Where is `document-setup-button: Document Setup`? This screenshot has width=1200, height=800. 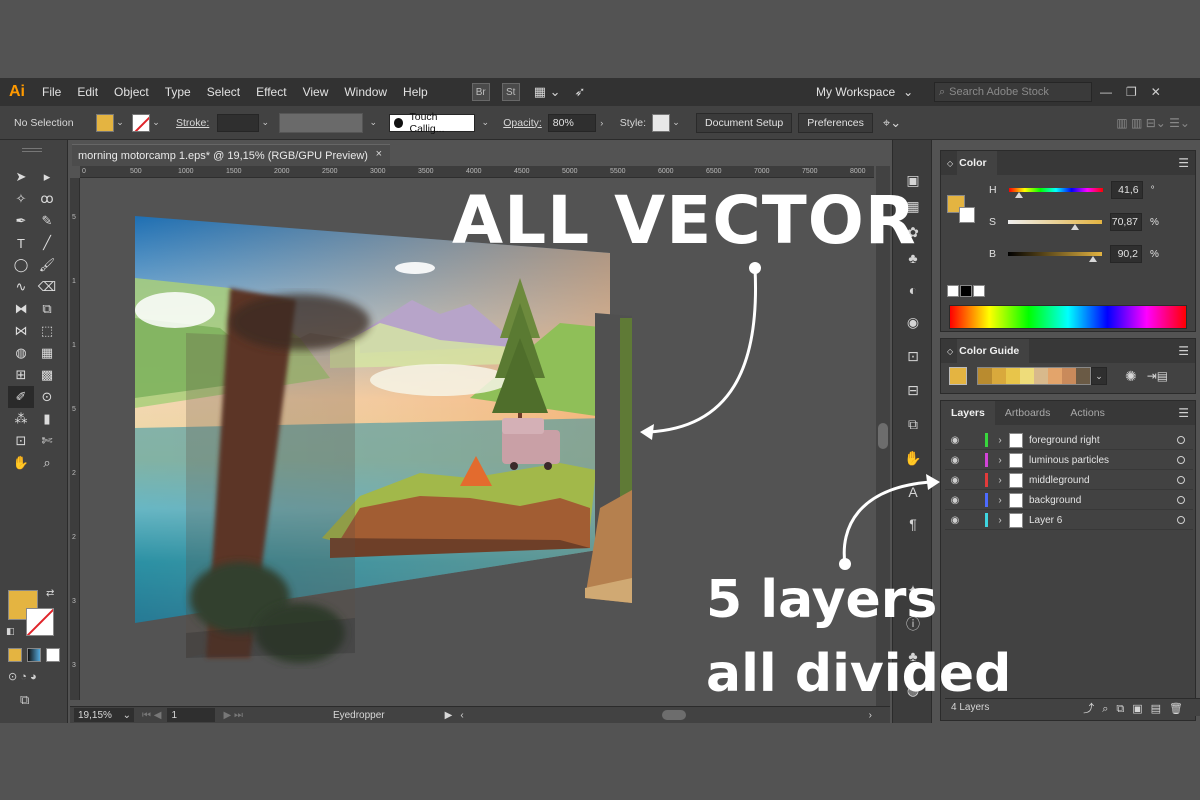
document-setup-button: Document Setup is located at coordinates (744, 122).